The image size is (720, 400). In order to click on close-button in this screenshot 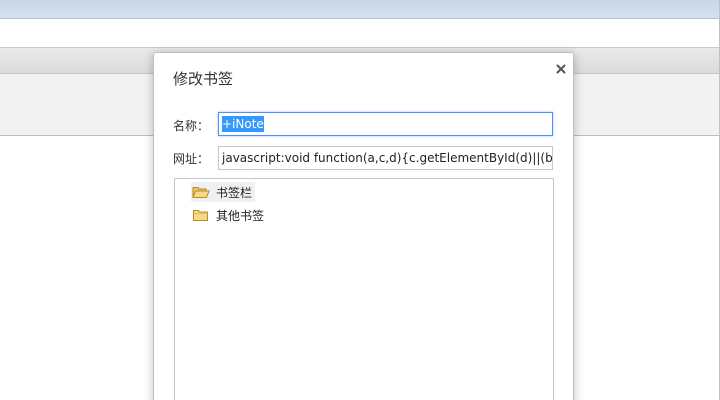, I will do `click(561, 69)`.